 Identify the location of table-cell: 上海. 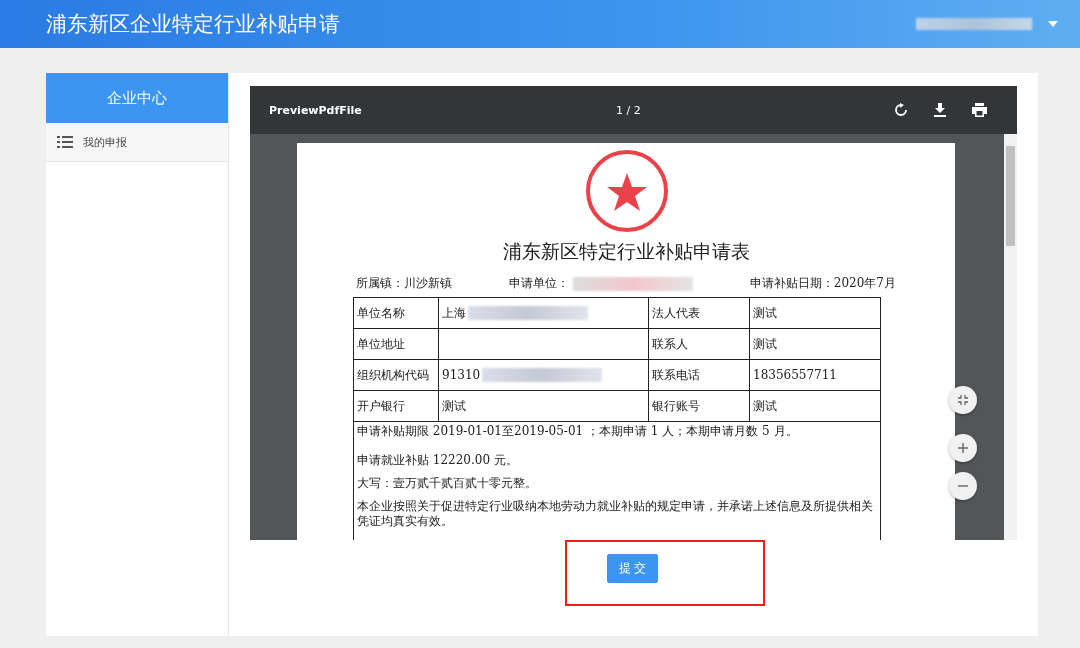
(454, 313).